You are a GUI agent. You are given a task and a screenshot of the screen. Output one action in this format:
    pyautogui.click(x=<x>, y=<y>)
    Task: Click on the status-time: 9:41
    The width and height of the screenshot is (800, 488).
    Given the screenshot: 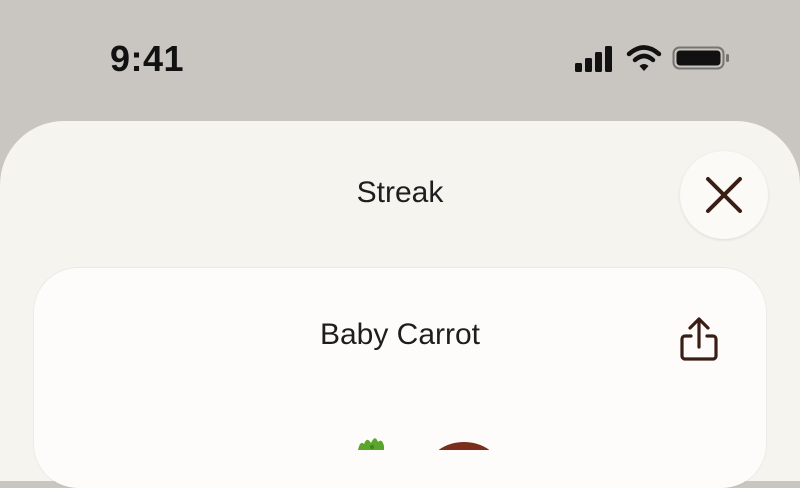 What is the action you would take?
    pyautogui.click(x=147, y=58)
    